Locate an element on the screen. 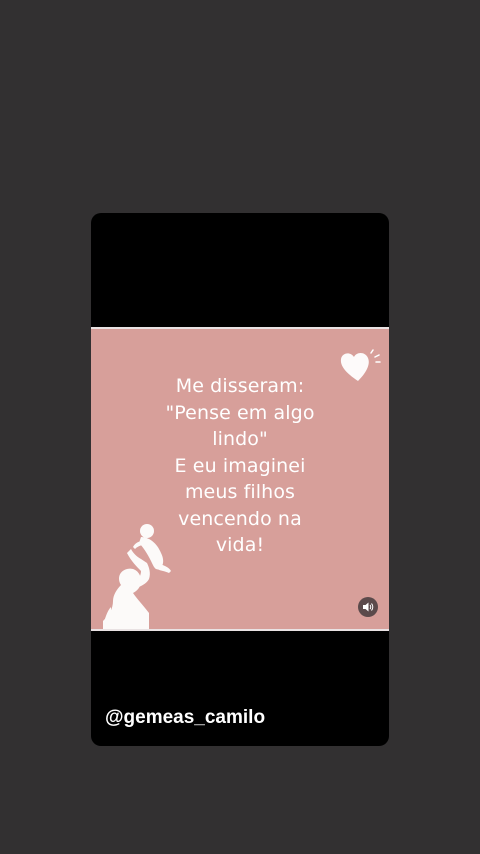 The height and width of the screenshot is (854, 480). quote-line: meus filhos is located at coordinates (240, 492).